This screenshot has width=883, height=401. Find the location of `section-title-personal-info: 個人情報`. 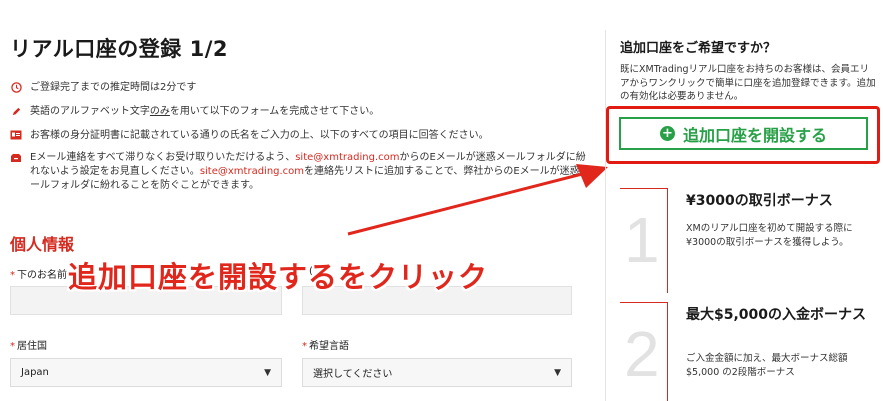

section-title-personal-info: 個人情報 is located at coordinates (42, 244).